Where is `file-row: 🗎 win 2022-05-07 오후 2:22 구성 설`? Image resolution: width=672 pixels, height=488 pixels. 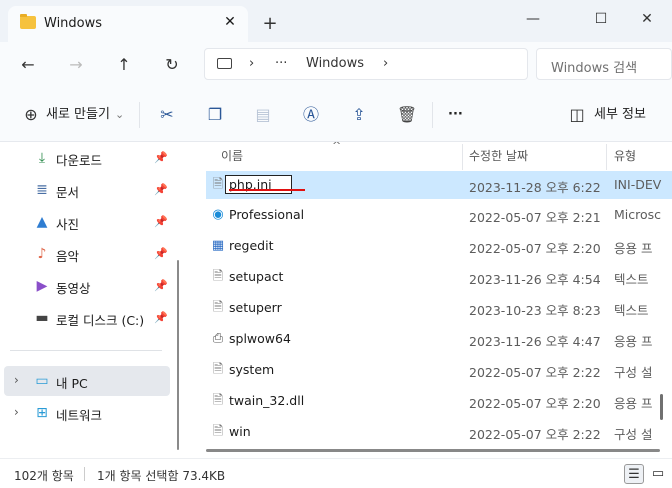 file-row: 🗎 win 2022-05-07 오후 2:22 구성 설 is located at coordinates (439, 432).